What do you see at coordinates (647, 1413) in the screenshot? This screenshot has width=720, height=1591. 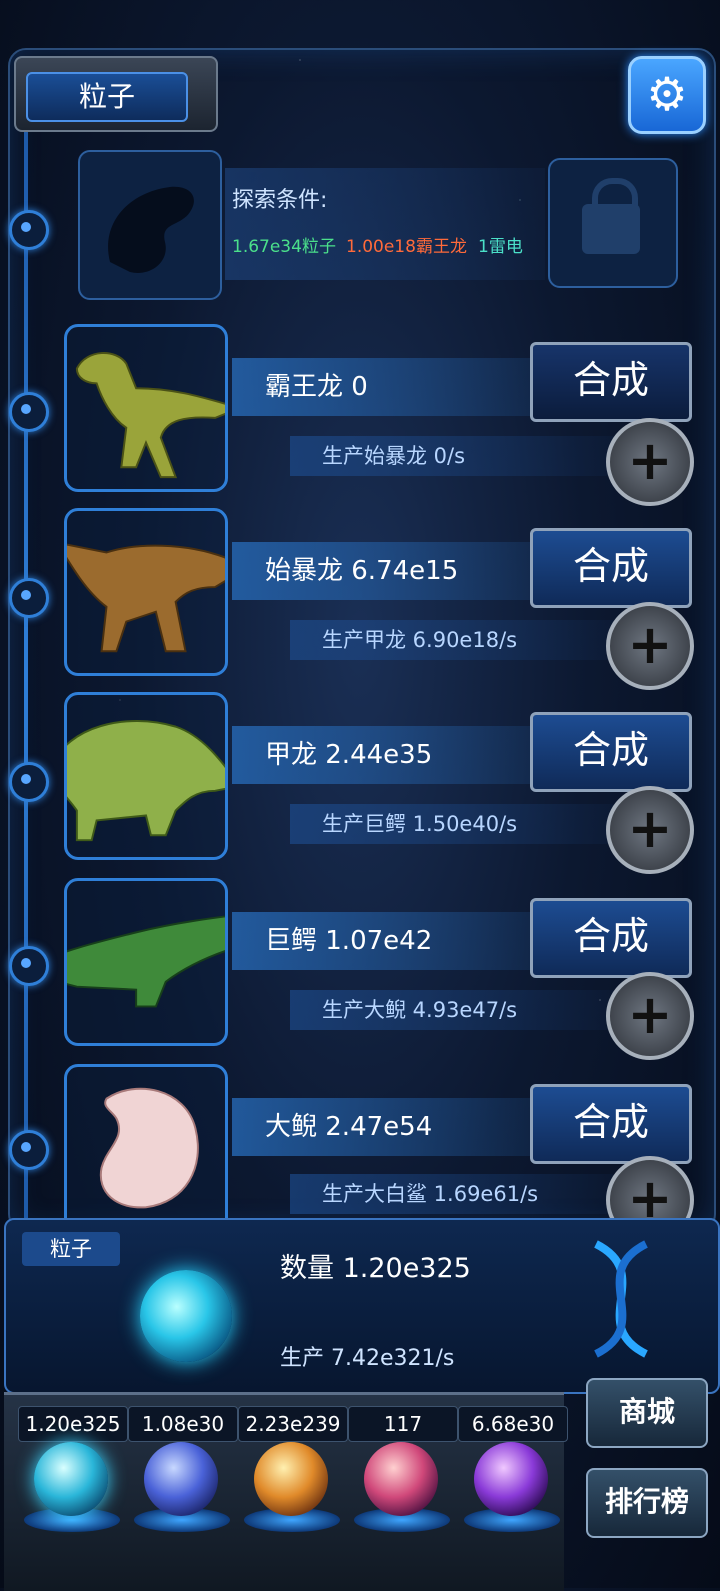 I see `shop-button: 商城` at bounding box center [647, 1413].